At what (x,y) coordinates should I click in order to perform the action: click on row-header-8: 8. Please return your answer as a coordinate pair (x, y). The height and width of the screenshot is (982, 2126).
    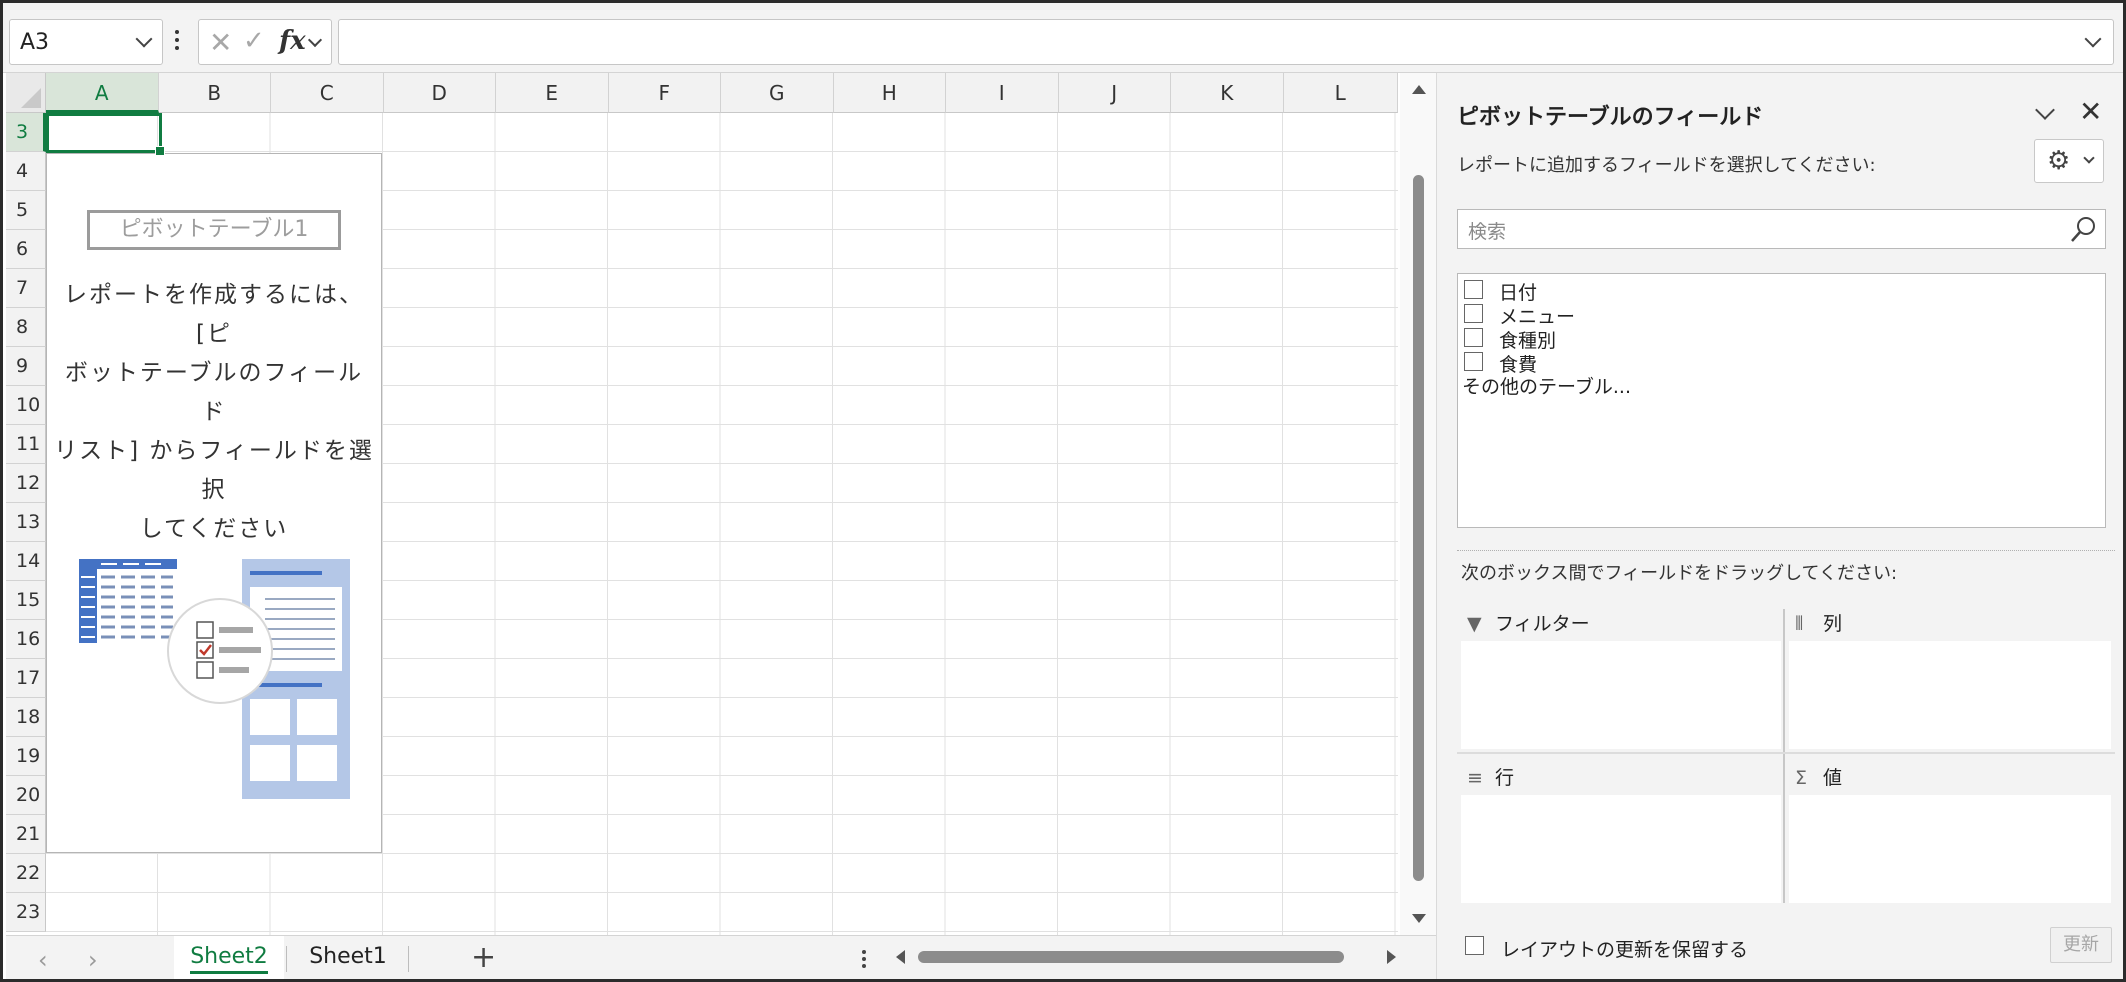
    Looking at the image, I should click on (26, 327).